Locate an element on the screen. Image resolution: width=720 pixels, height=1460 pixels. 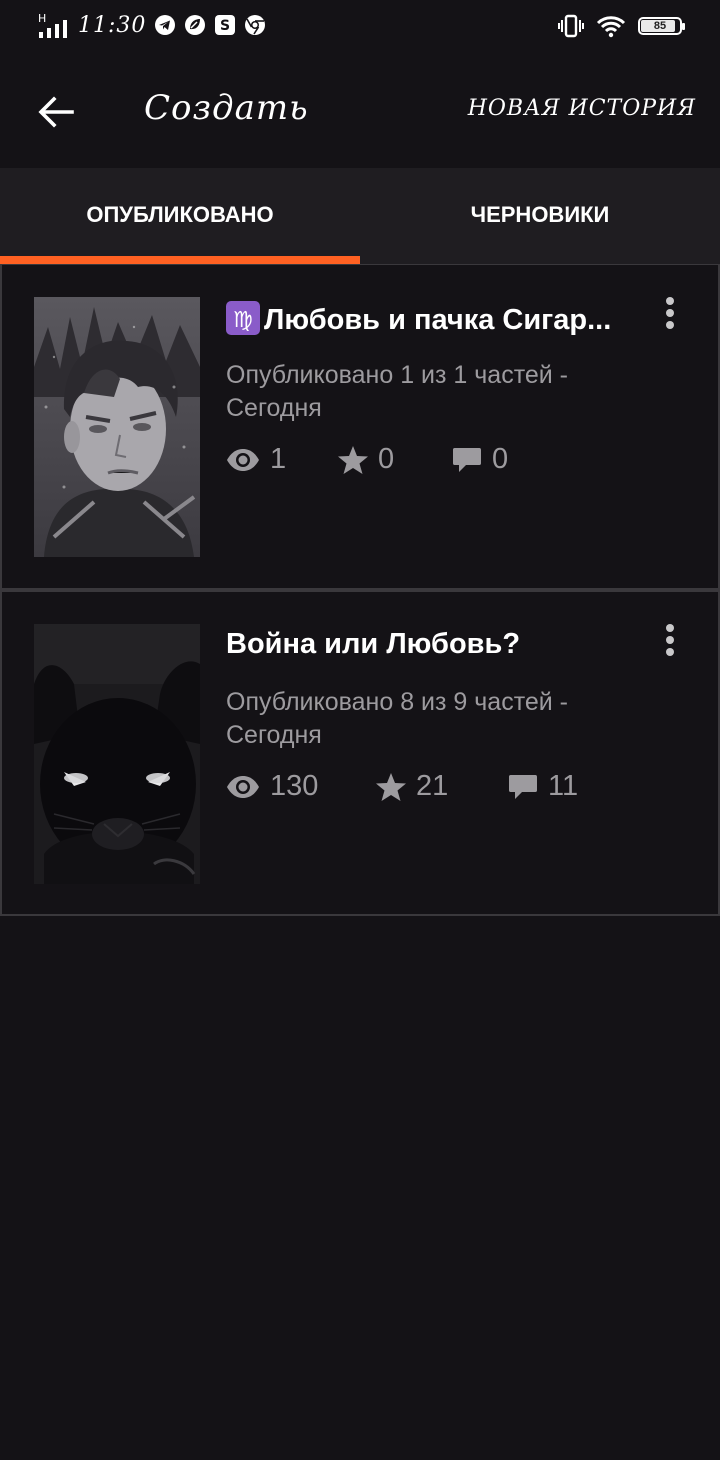
status-left: H 11:30 S is located at coordinates (152, 25).